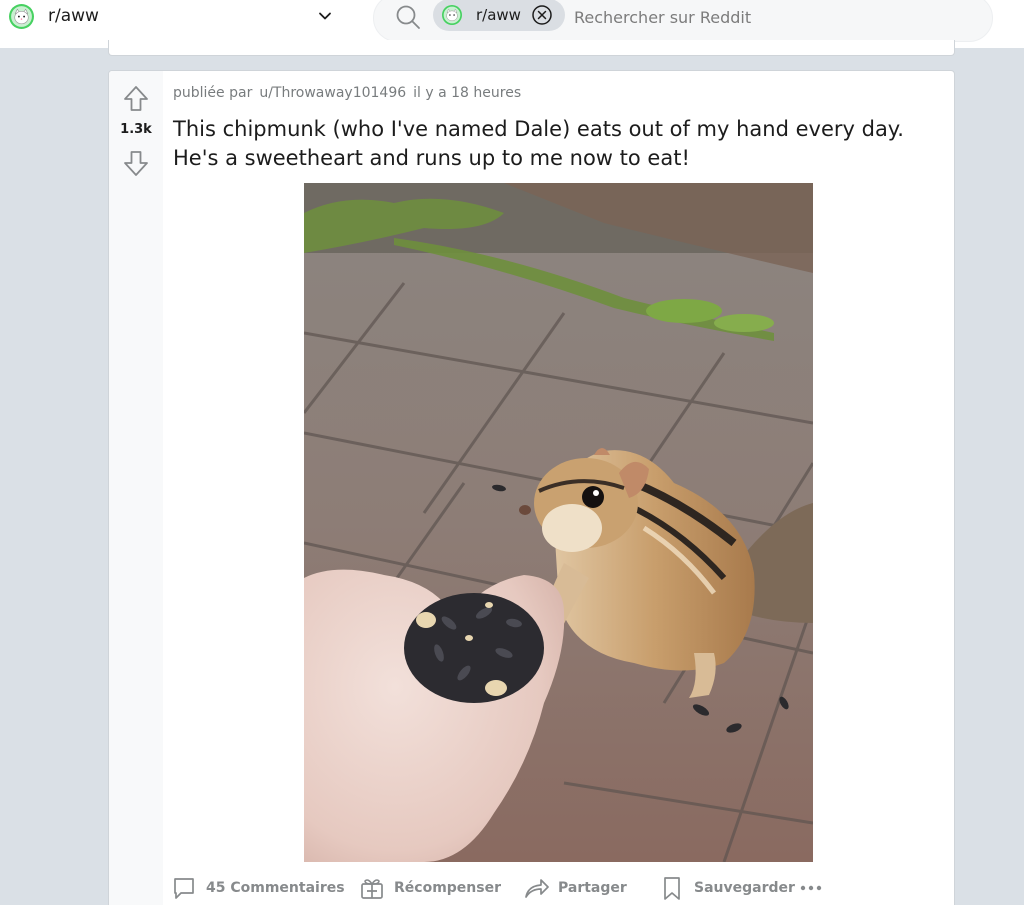 The width and height of the screenshot is (1024, 905). Describe the element at coordinates (531, 48) in the screenshot. I see `previous-post-card` at that location.